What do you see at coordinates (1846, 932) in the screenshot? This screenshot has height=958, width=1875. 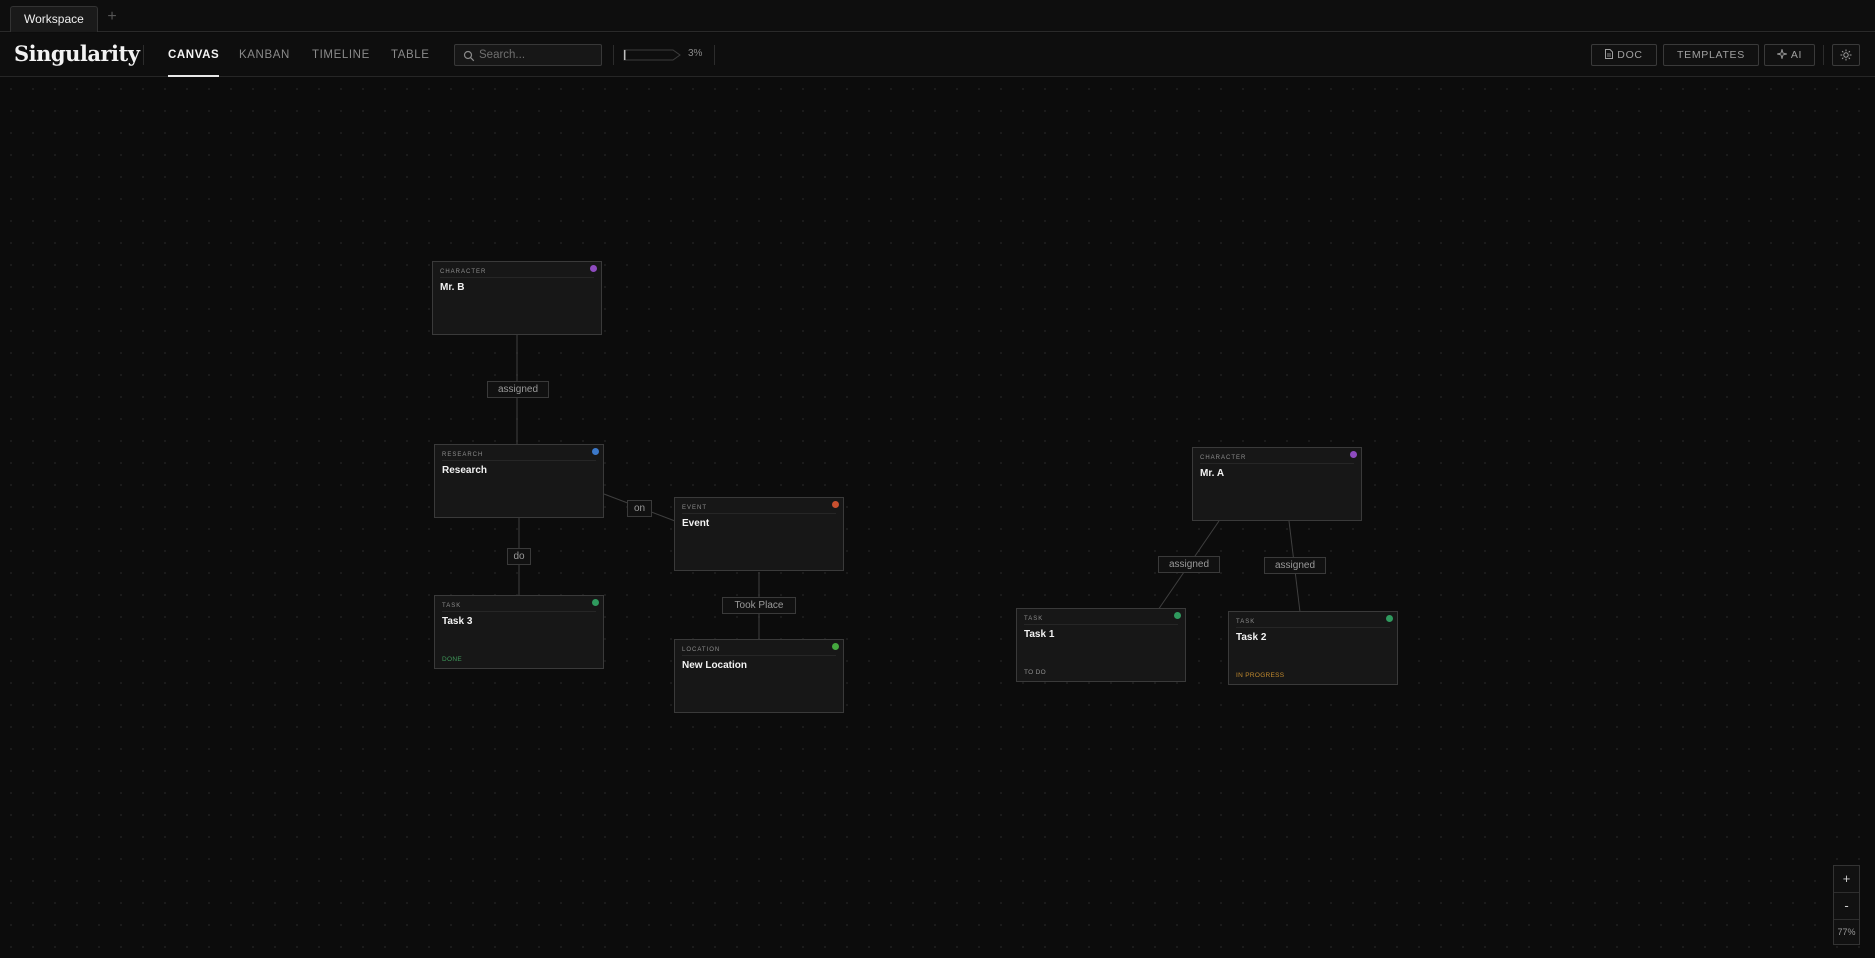 I see `zoom-level-label: 77%` at bounding box center [1846, 932].